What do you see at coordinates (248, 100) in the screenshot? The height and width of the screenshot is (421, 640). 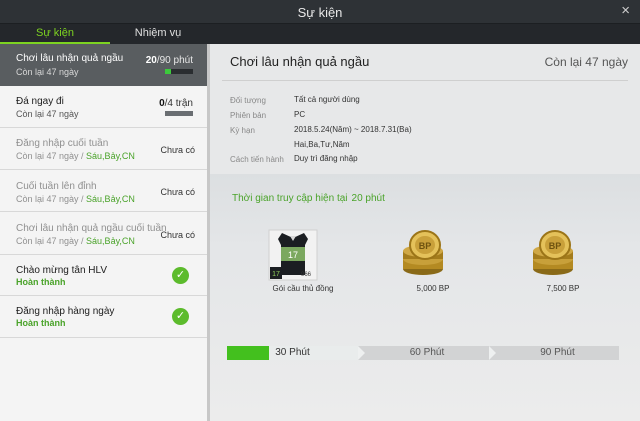 I see `info-label-target: Đối tượng` at bounding box center [248, 100].